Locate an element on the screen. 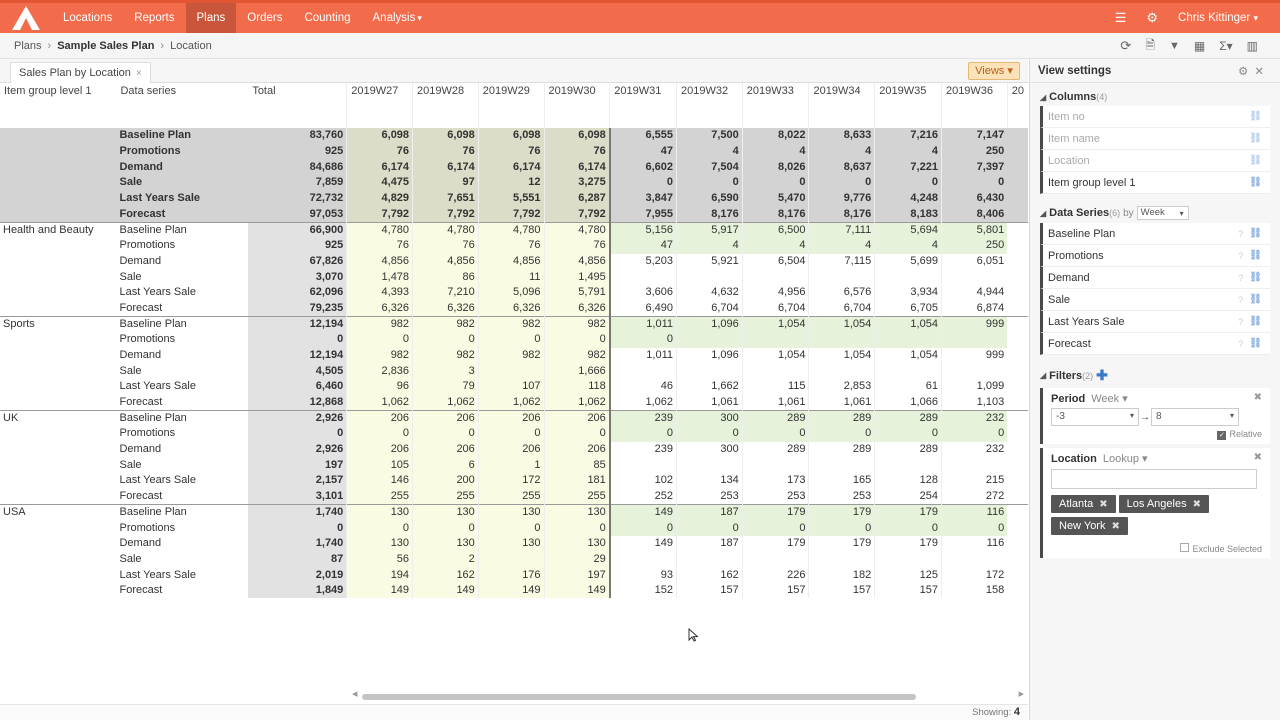 Image resolution: width=1280 pixels, height=720 pixels. week-cell: 6 is located at coordinates (445, 465).